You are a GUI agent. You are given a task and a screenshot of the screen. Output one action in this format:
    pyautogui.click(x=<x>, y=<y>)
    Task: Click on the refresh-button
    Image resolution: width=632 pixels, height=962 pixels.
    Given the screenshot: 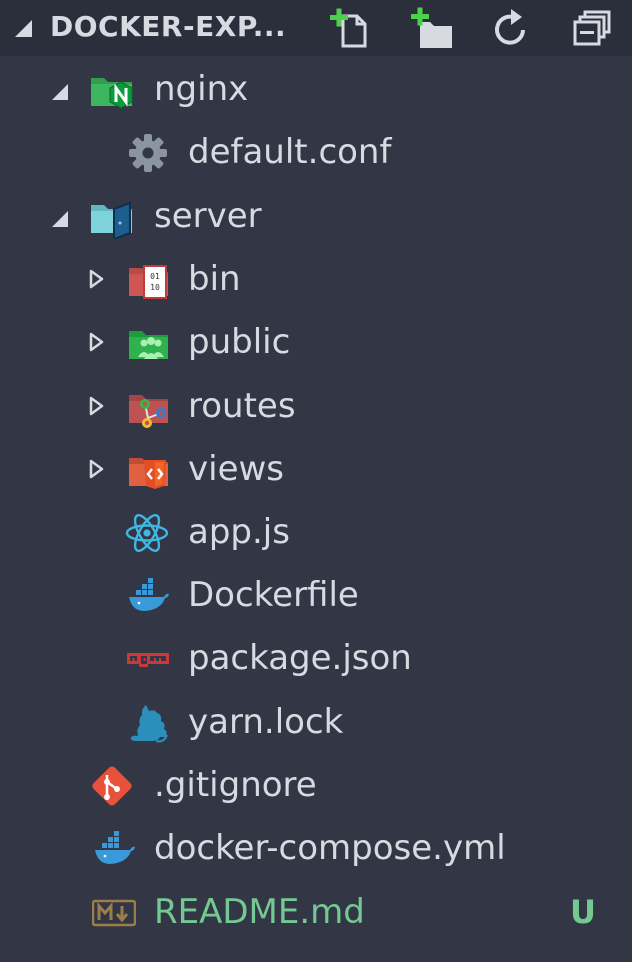 What is the action you would take?
    pyautogui.click(x=511, y=28)
    